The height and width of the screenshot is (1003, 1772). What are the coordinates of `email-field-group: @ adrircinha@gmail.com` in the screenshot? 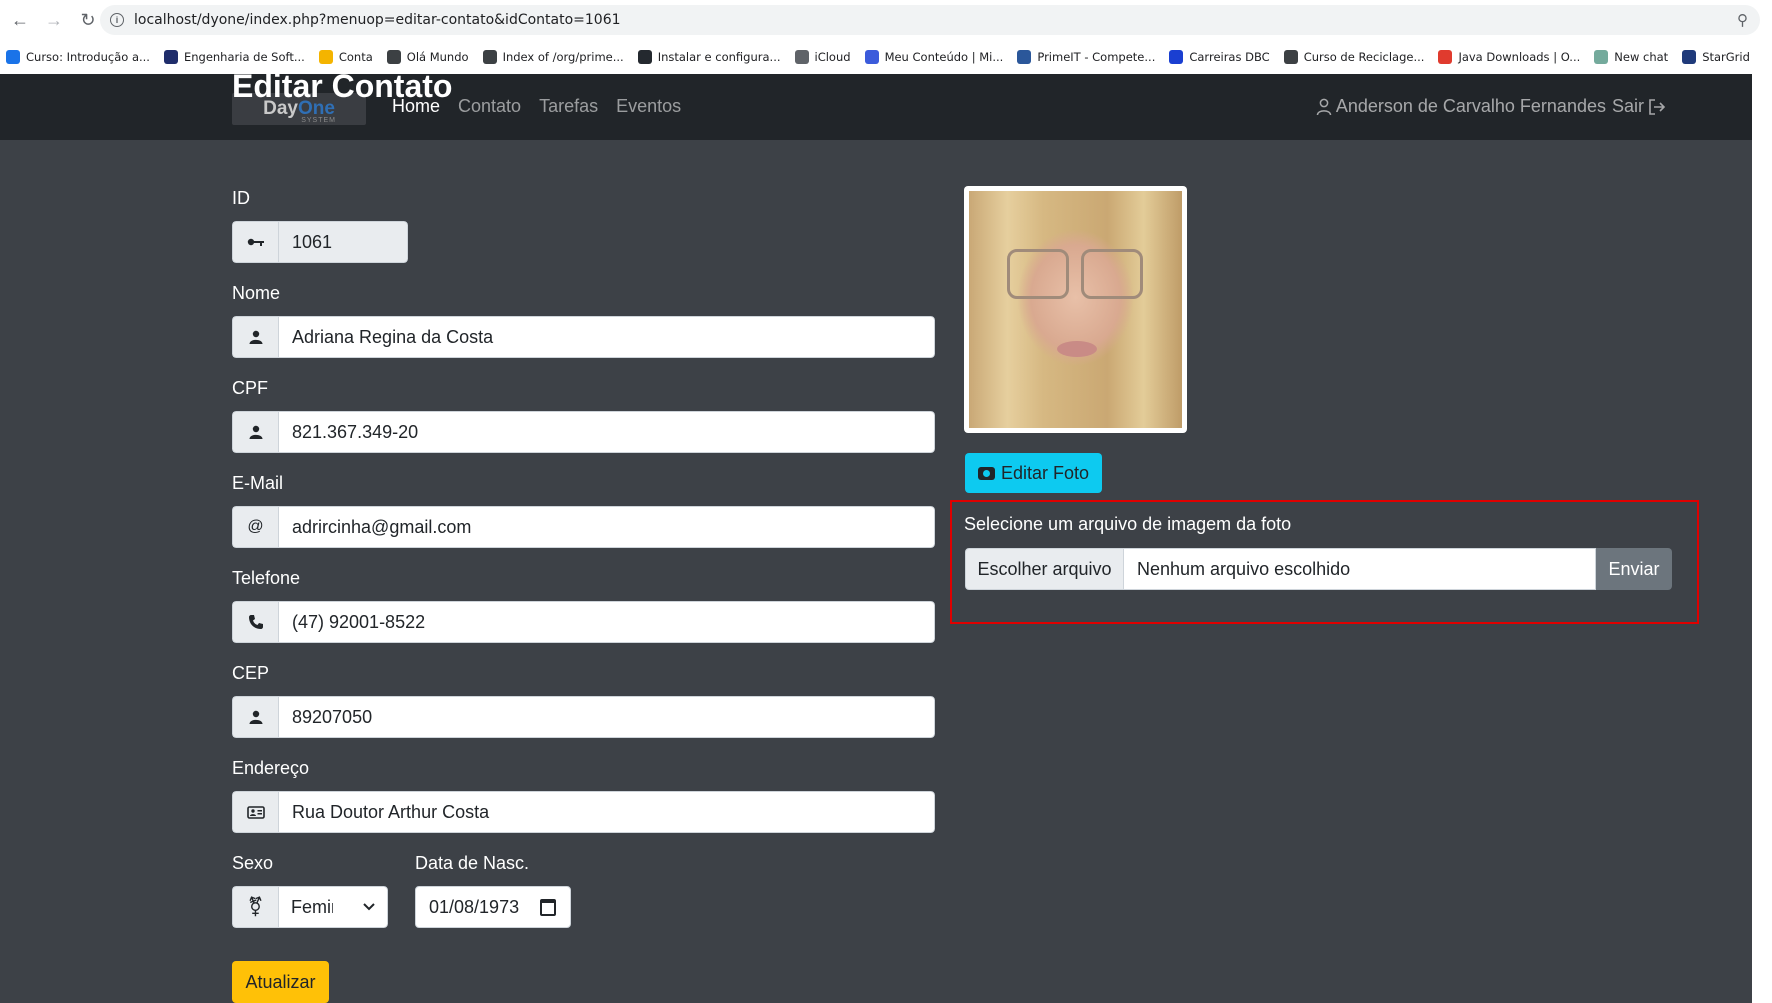 It's located at (583, 527).